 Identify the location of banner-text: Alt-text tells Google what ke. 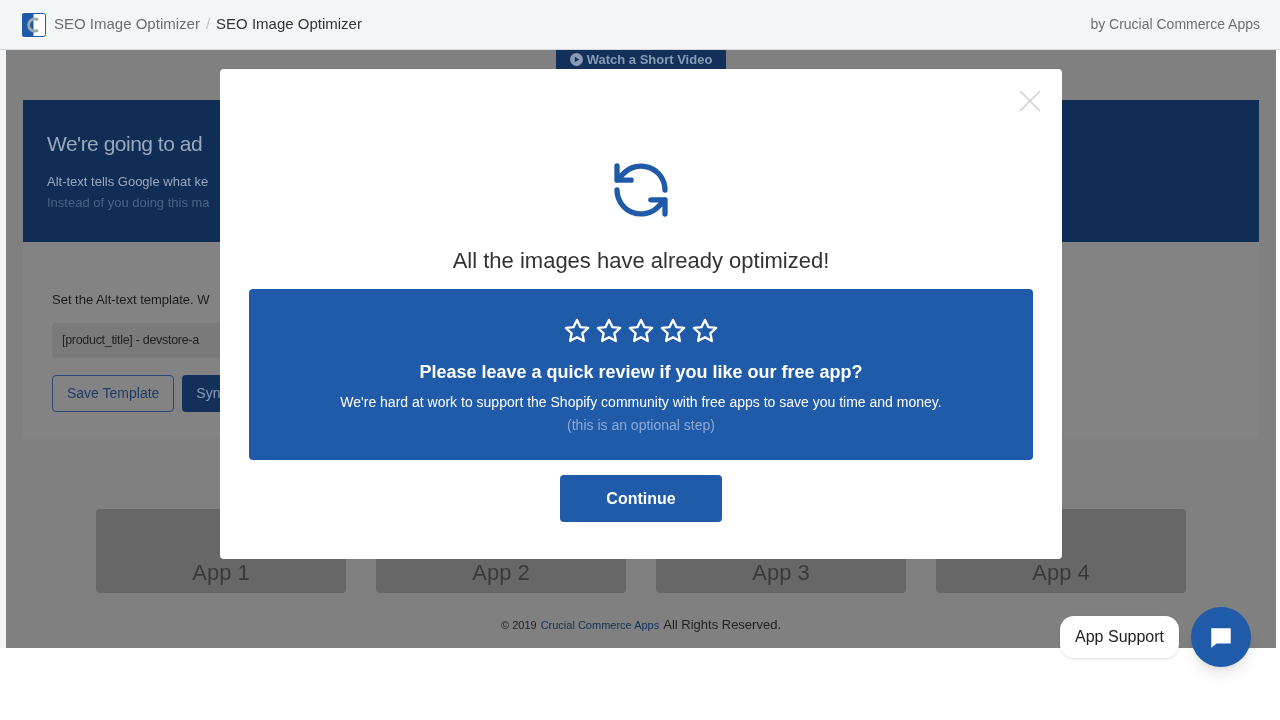
(128, 181).